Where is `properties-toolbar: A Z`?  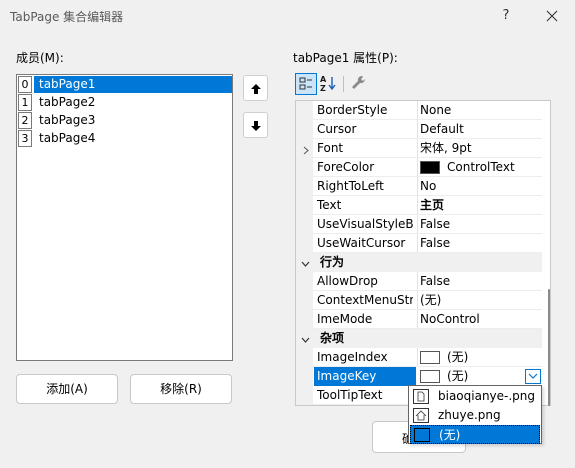 properties-toolbar: A Z is located at coordinates (423, 85).